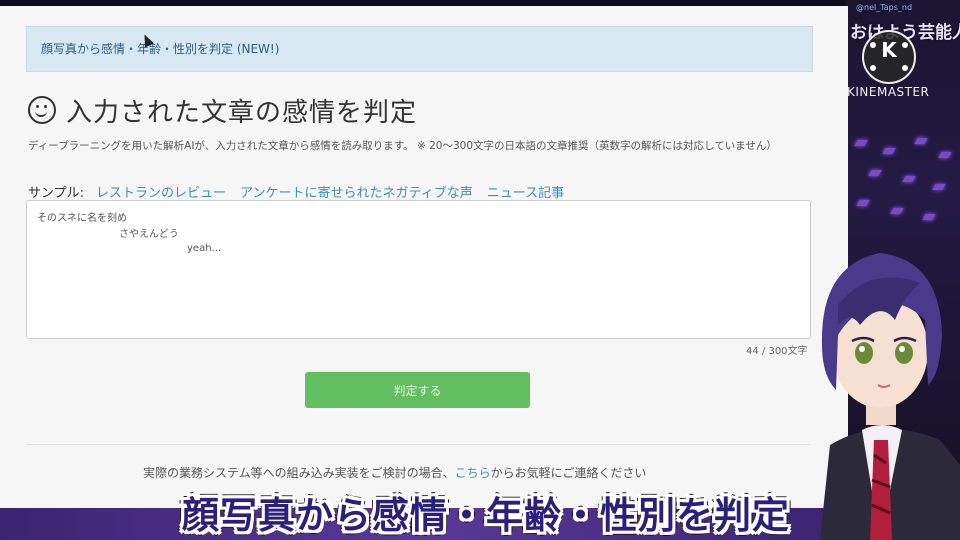 Image resolution: width=960 pixels, height=540 pixels. I want to click on contact-link: こちら, so click(473, 473).